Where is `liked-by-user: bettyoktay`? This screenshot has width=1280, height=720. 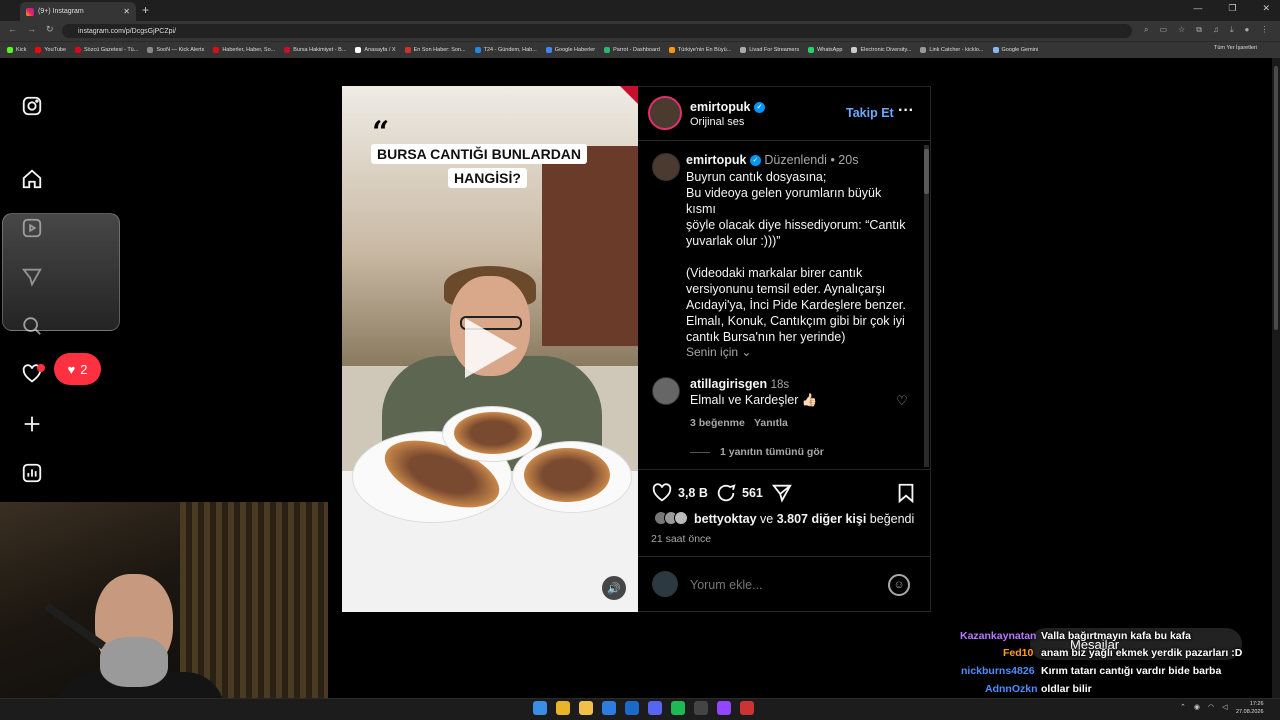 liked-by-user: bettyoktay is located at coordinates (725, 519).